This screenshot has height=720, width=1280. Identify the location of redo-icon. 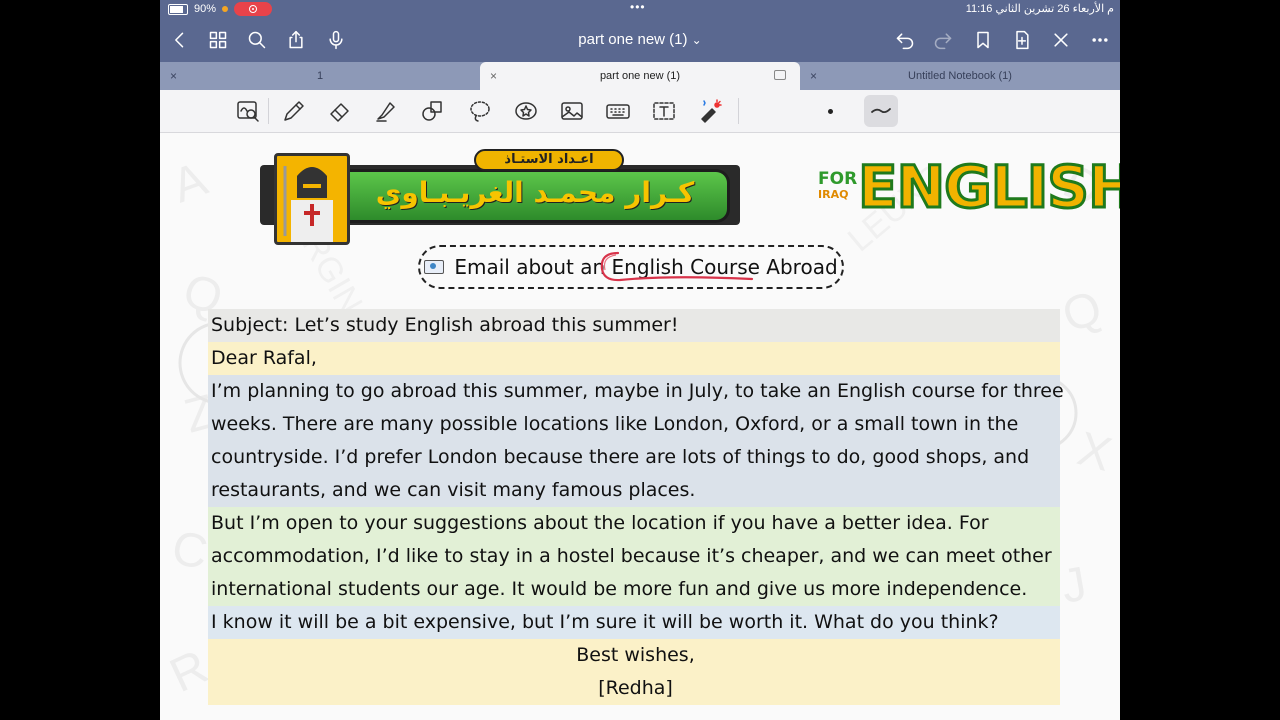
(943, 41).